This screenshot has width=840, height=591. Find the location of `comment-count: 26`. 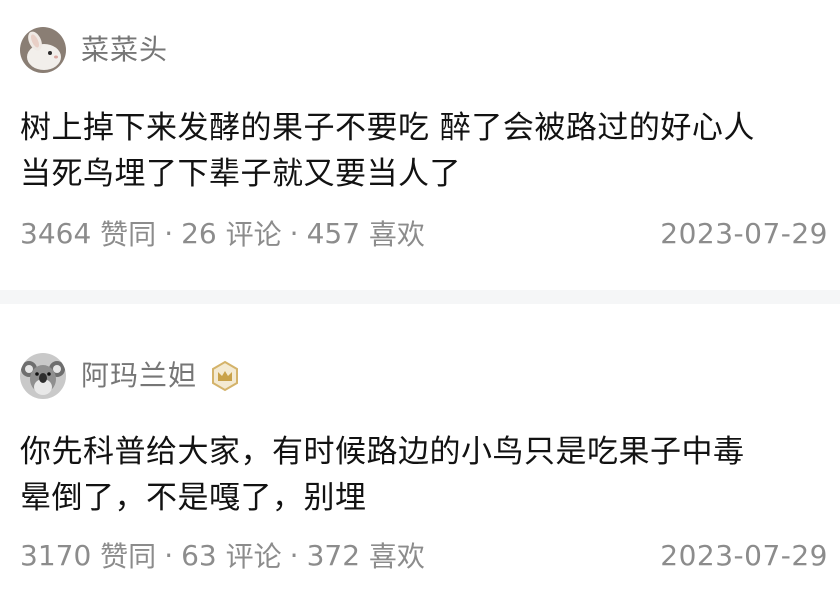

comment-count: 26 is located at coordinates (199, 233).